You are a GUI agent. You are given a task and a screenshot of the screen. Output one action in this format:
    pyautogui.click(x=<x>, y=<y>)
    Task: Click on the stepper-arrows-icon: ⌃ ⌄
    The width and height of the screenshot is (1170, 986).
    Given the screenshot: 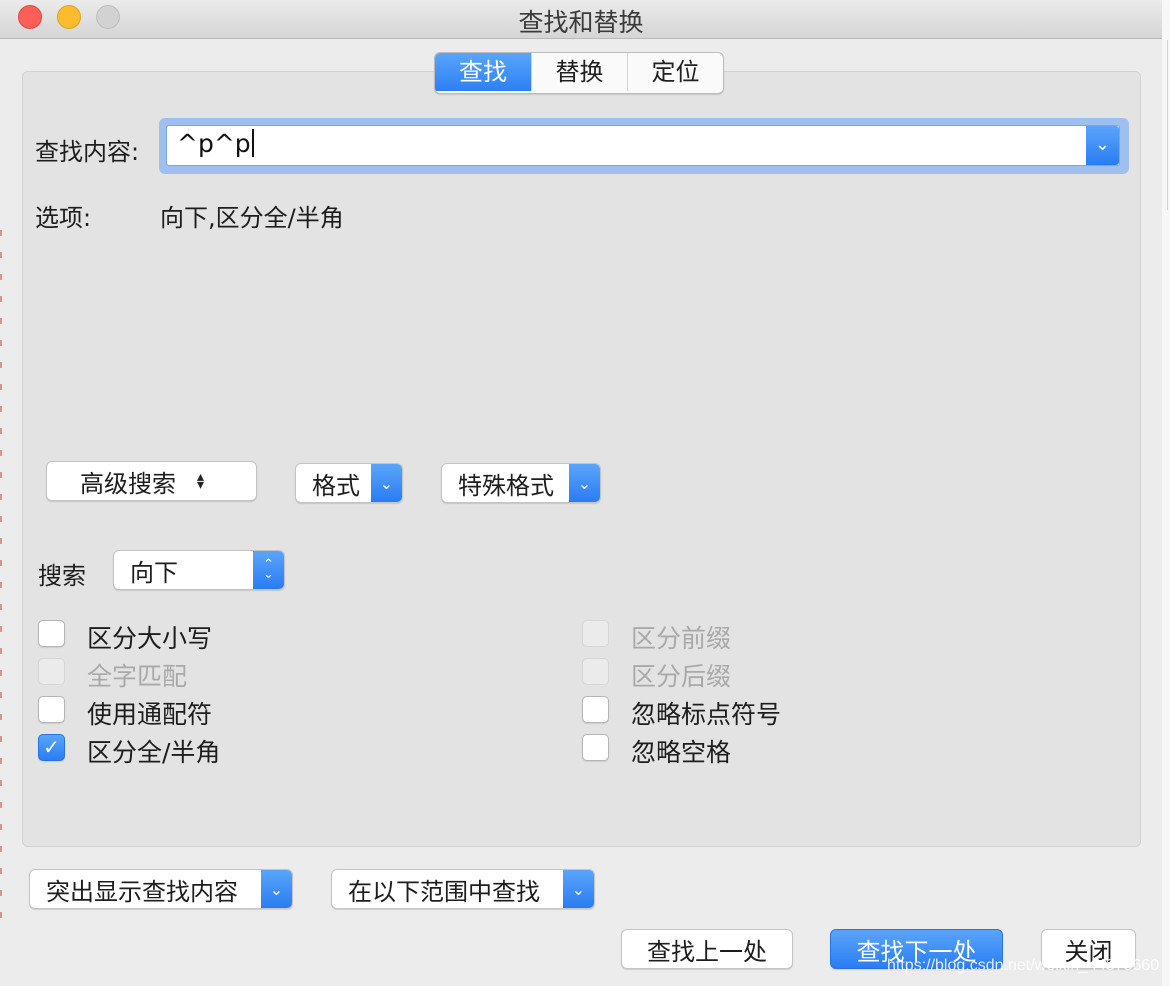 What is the action you would take?
    pyautogui.click(x=268, y=570)
    